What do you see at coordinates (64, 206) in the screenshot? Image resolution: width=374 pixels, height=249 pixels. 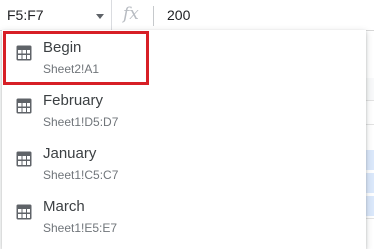 I see `named-range-name: March` at bounding box center [64, 206].